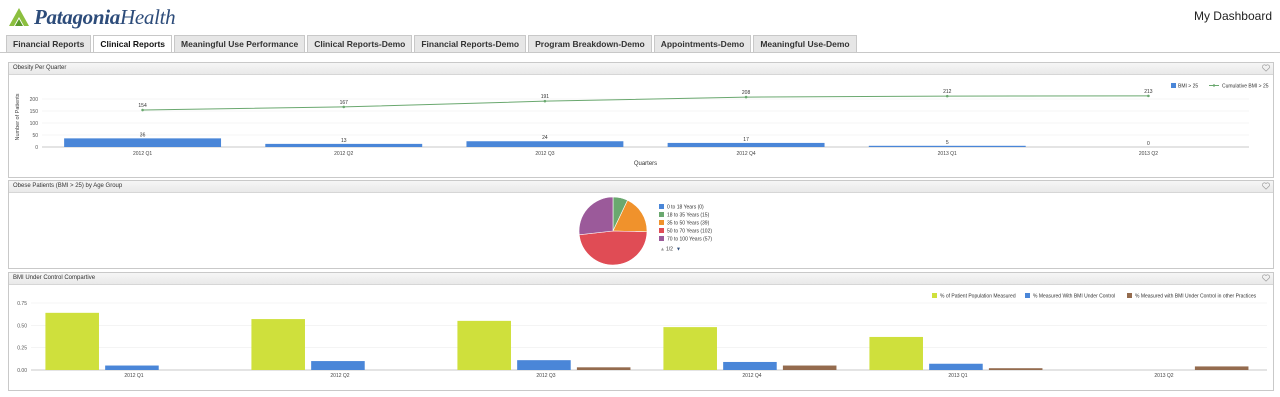  I want to click on bar-data-label: 36, so click(143, 135).